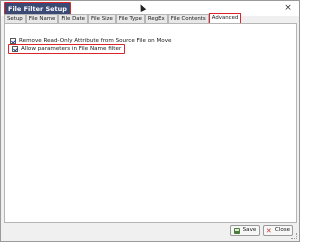 The image size is (320, 242). Describe the element at coordinates (249, 230) in the screenshot. I see `save-button-label: Save` at that location.